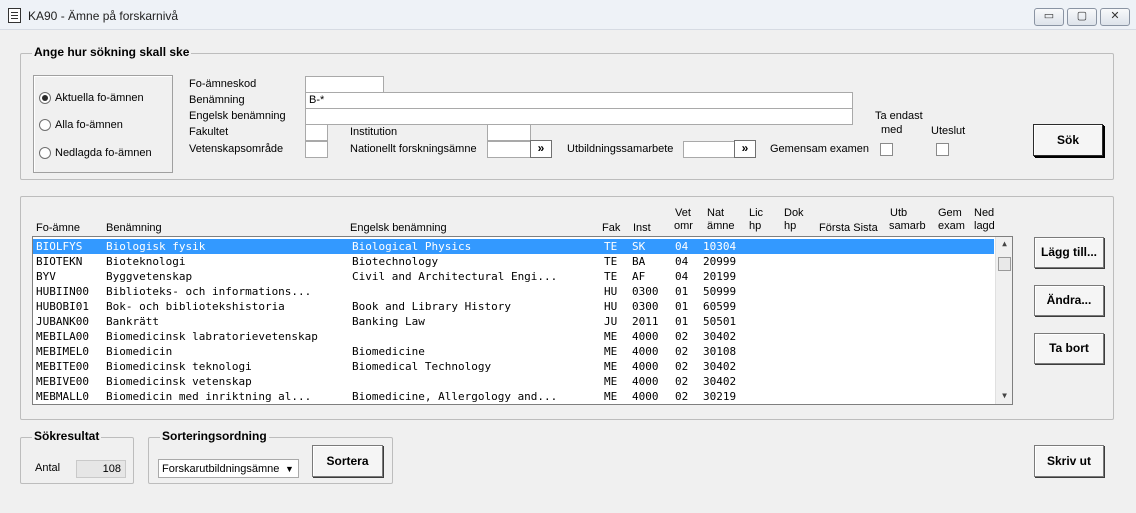  I want to click on scroll-thumb, so click(1004, 264).